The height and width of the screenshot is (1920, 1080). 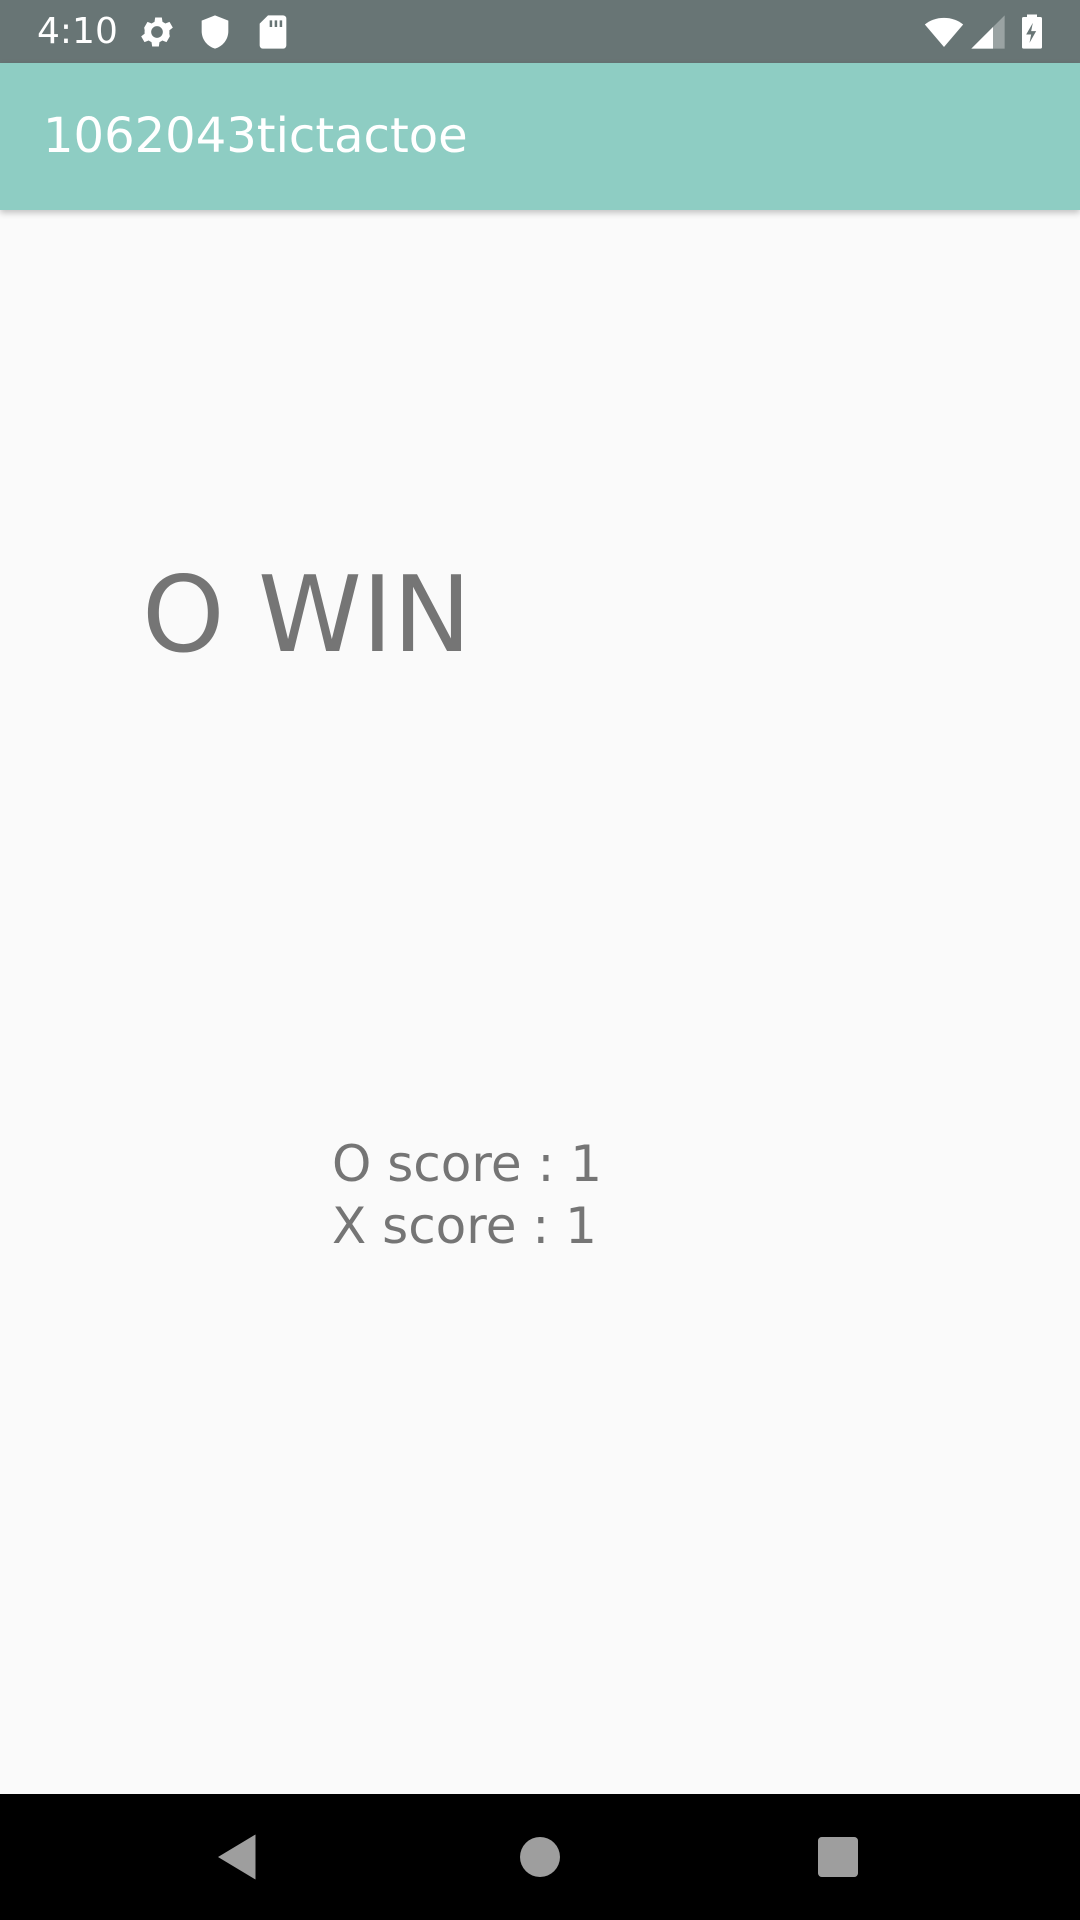 I want to click on home-icon, so click(x=540, y=1857).